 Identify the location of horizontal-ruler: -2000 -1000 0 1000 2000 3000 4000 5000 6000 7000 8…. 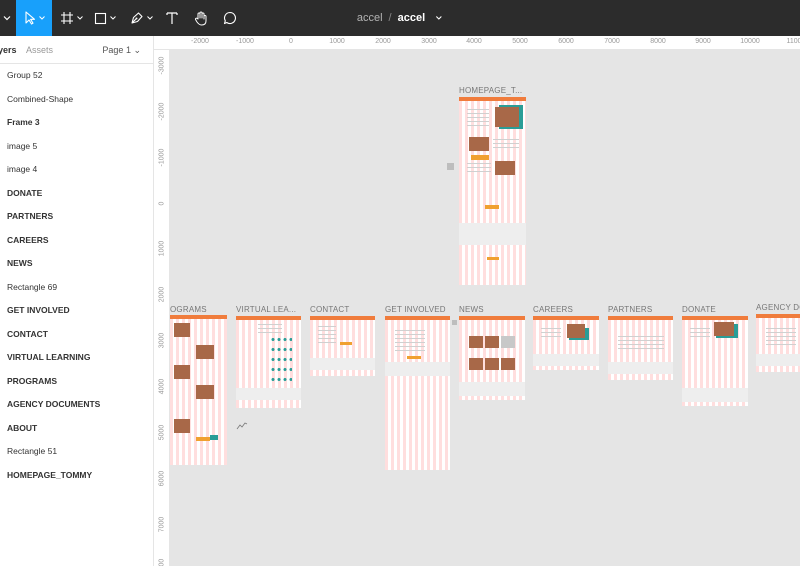
(477, 43).